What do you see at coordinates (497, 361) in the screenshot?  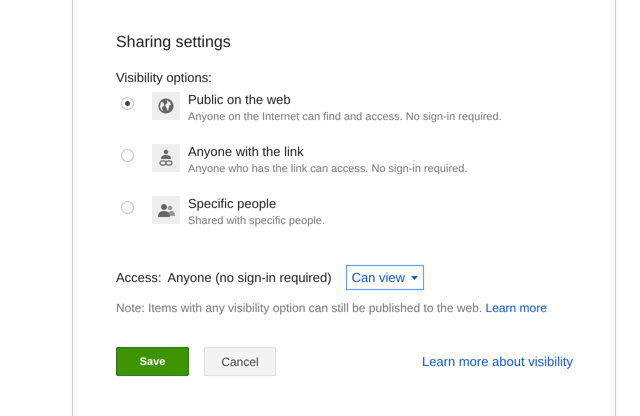 I see `visibility-help-link: Learn more about visibility` at bounding box center [497, 361].